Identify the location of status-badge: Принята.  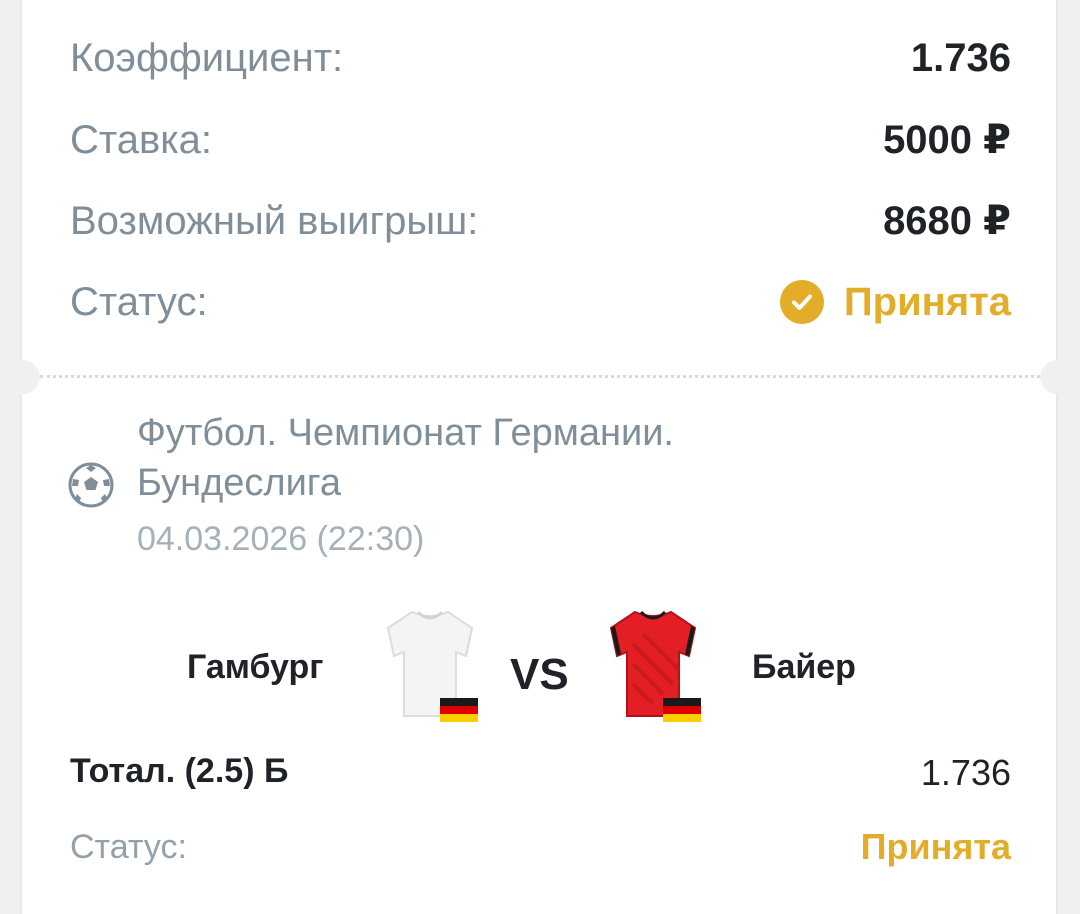
(895, 302).